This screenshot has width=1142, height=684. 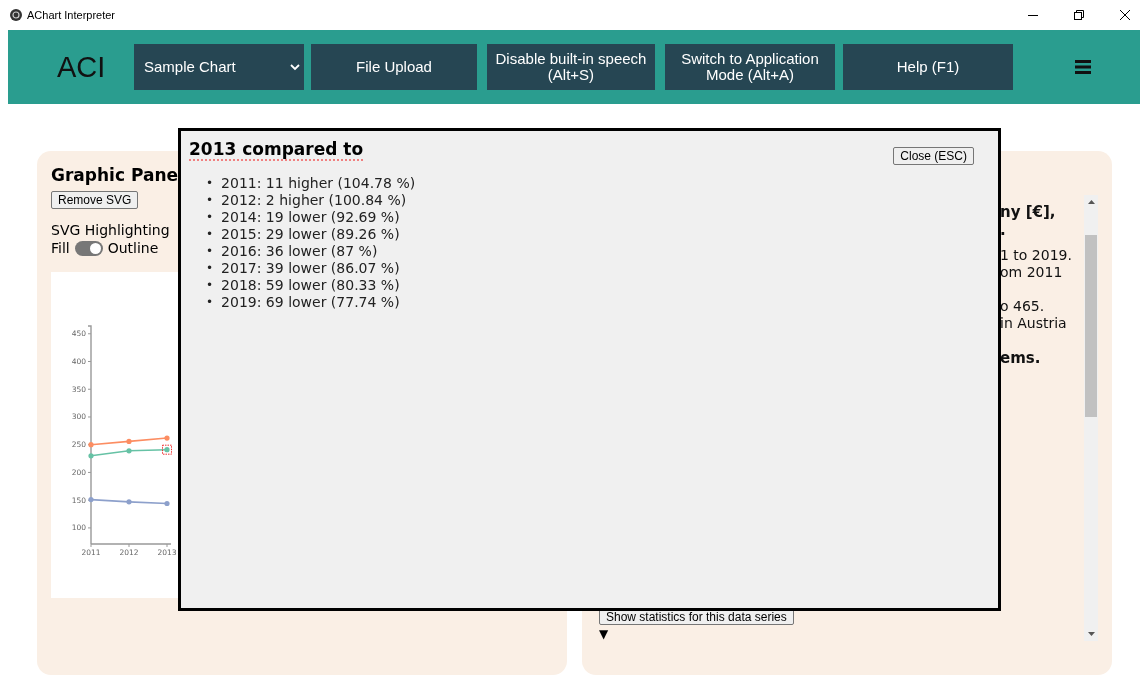 I want to click on header-button: Help (F1), so click(x=928, y=67).